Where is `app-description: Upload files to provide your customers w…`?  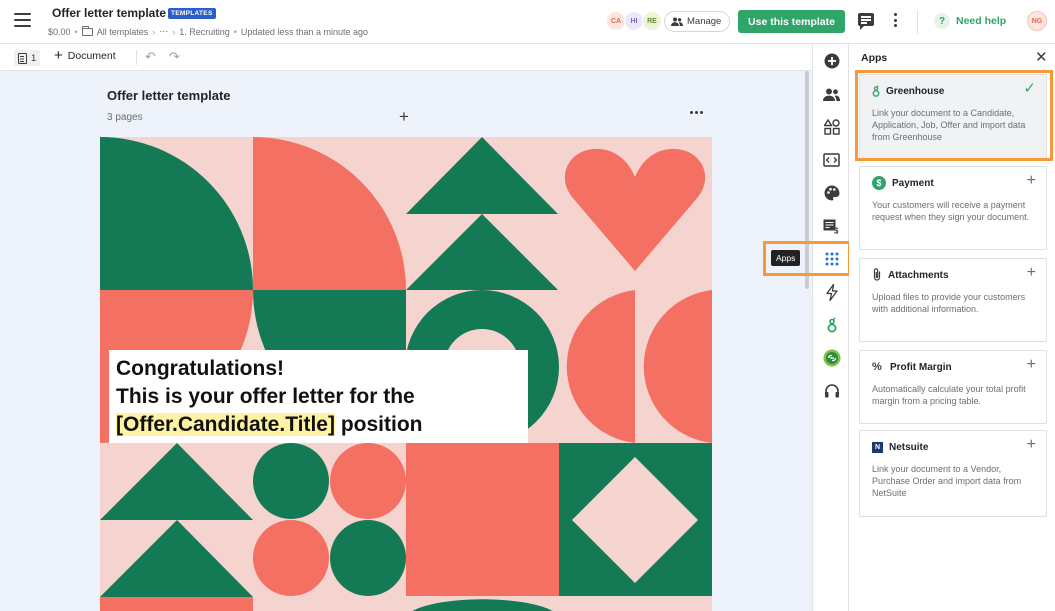
app-description: Upload files to provide your customers w… is located at coordinates (949, 303).